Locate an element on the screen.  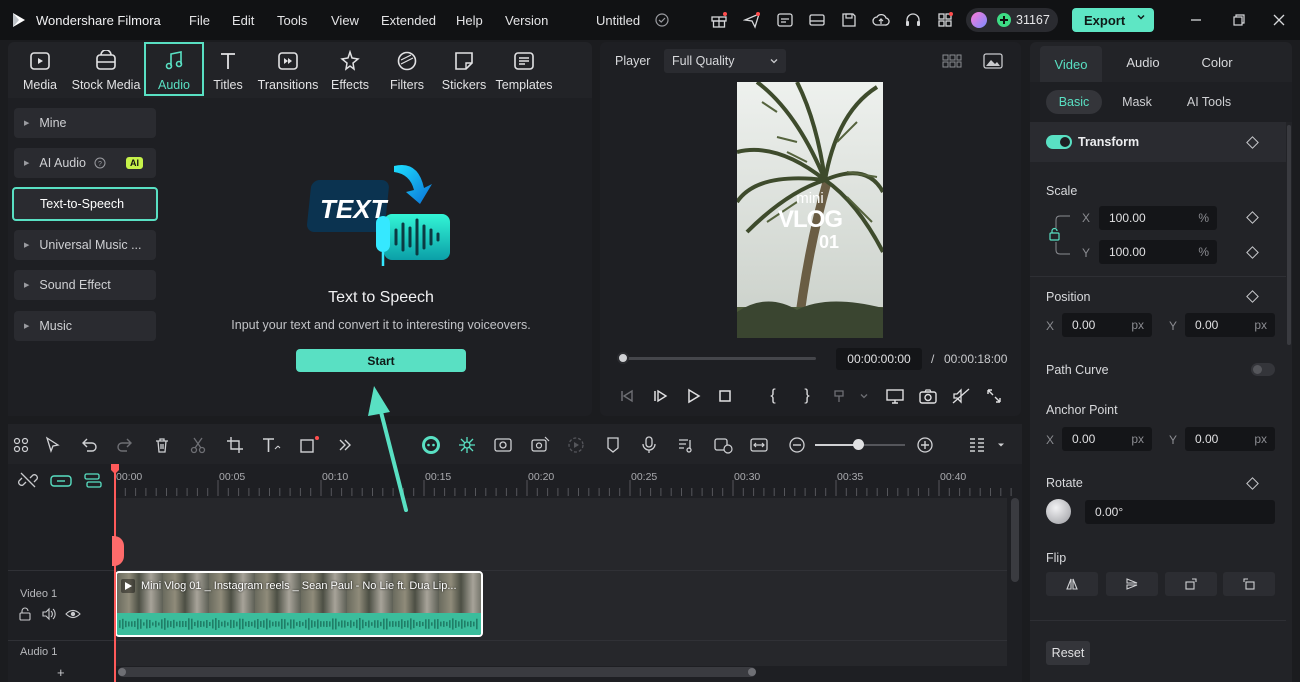
position-x-input: 0.00 px is located at coordinates (1107, 325).